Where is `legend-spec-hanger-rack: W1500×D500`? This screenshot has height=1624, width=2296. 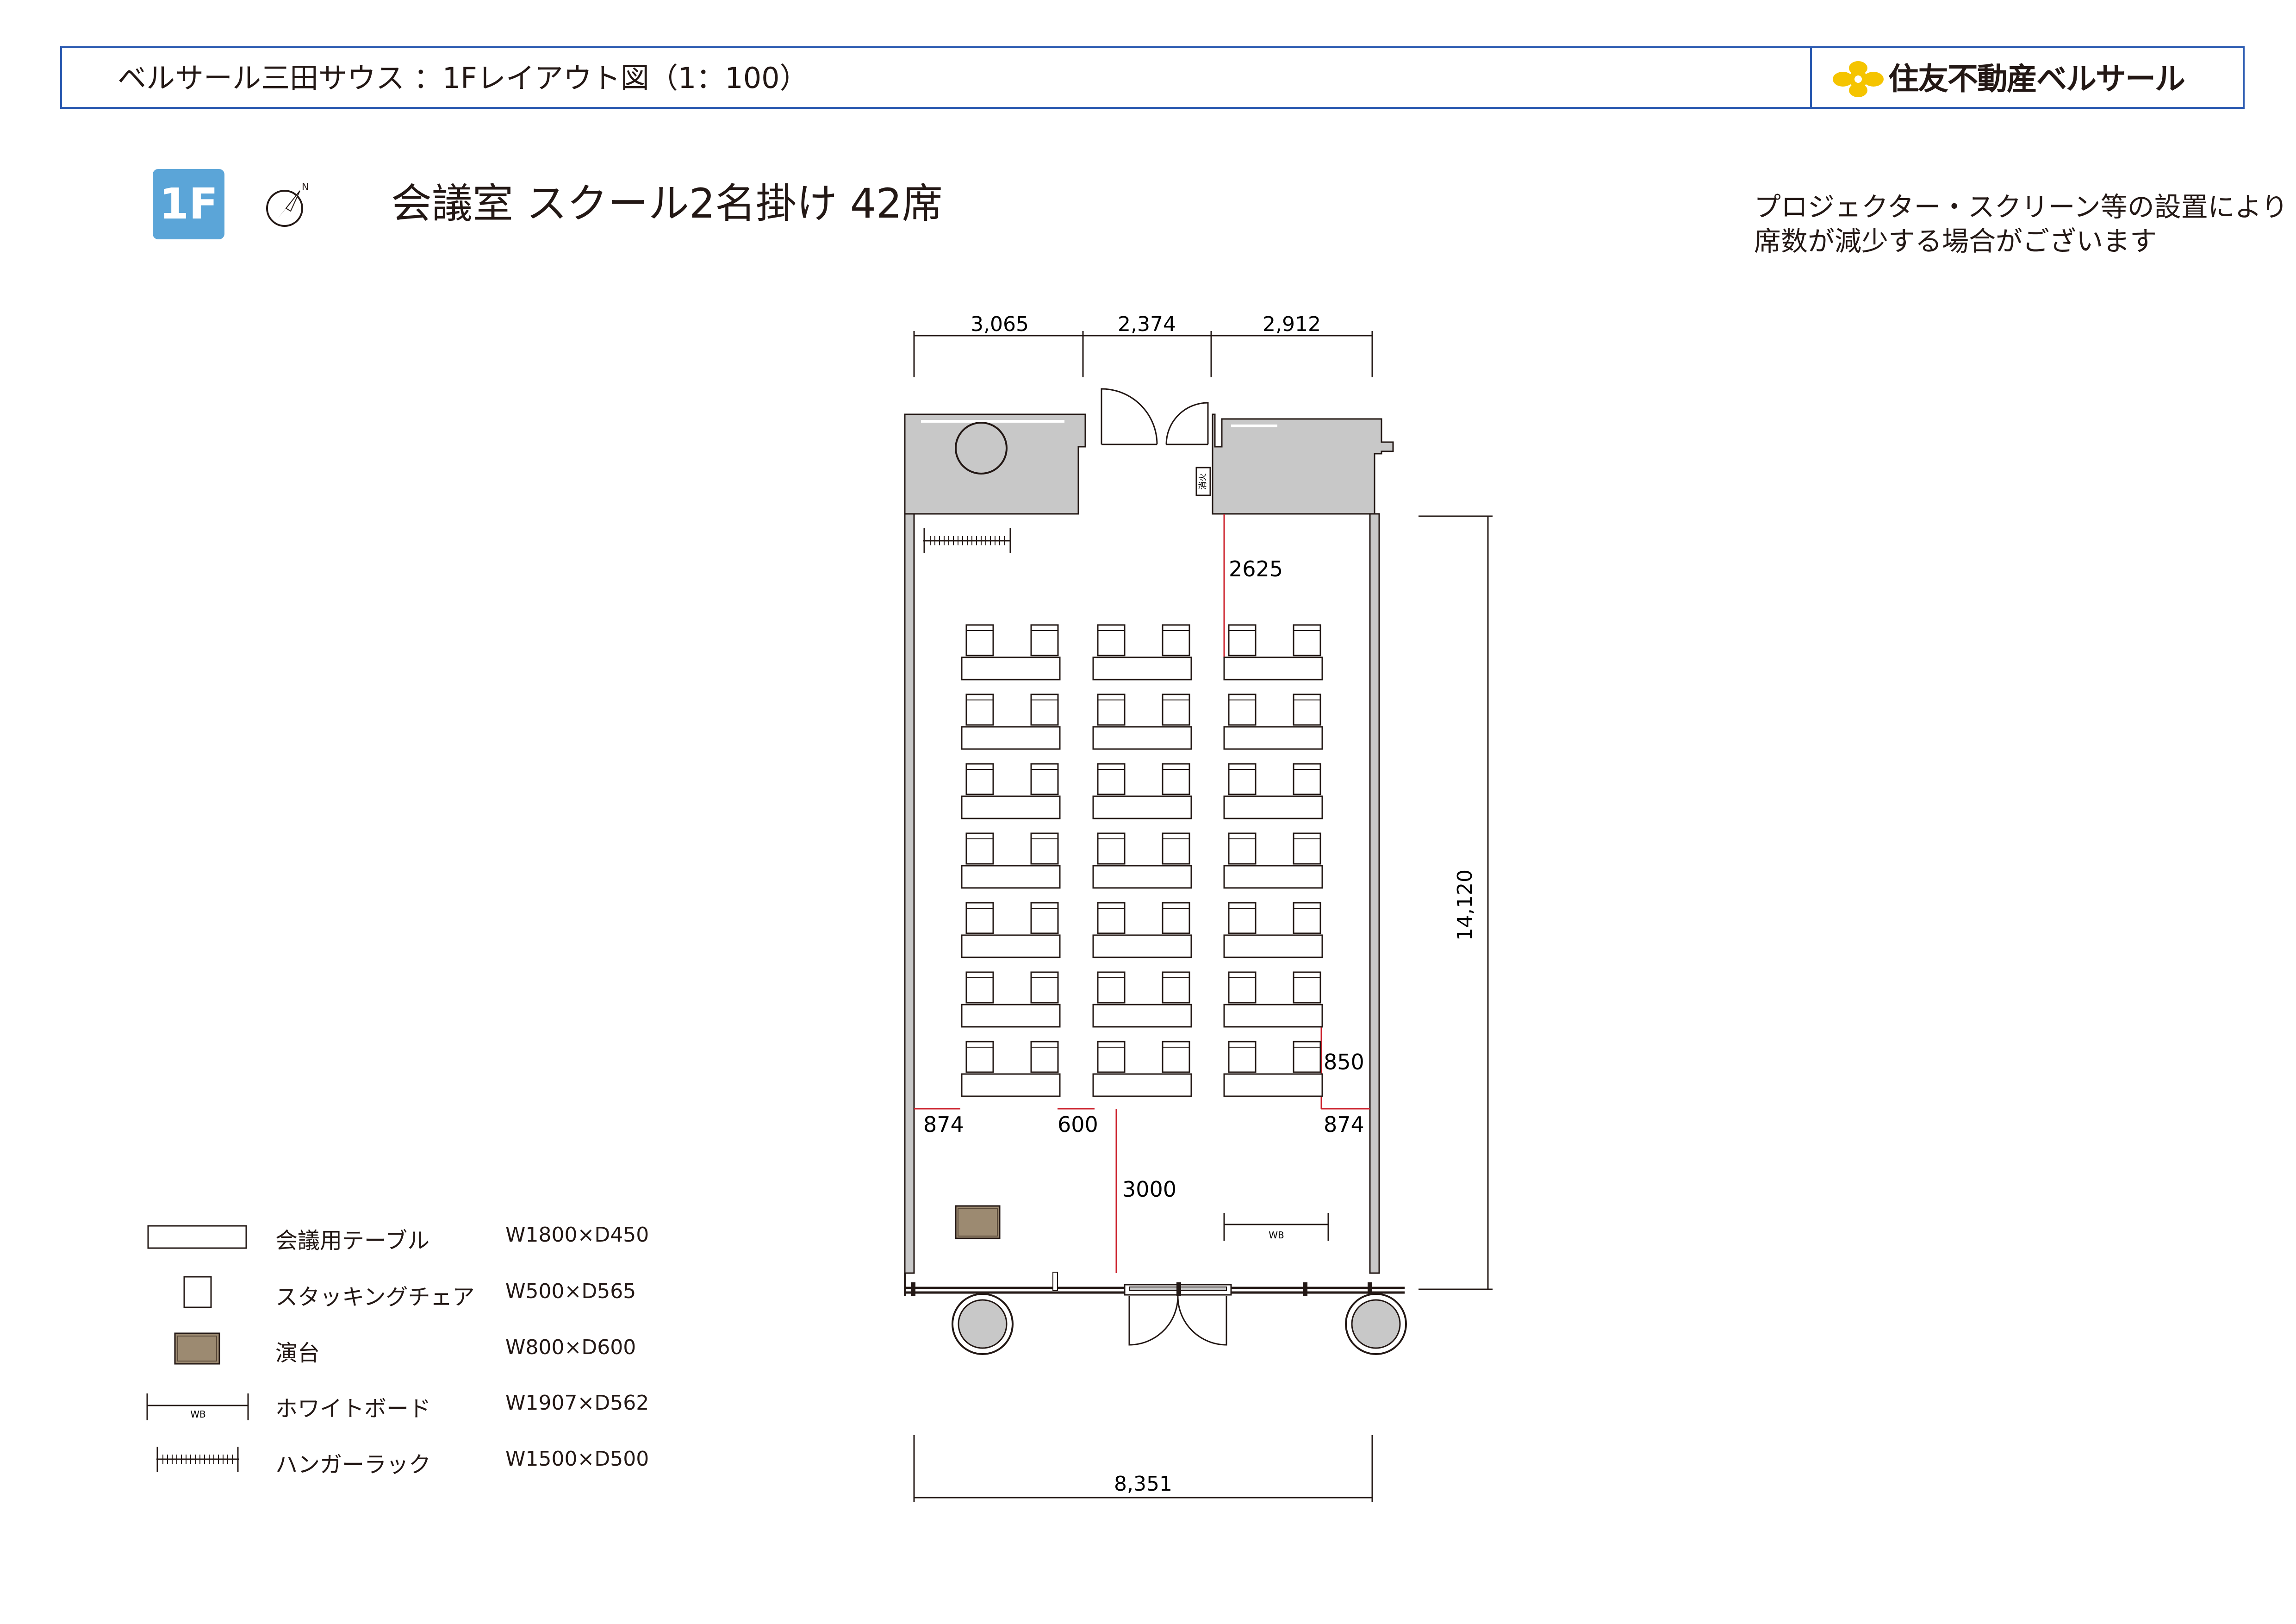
legend-spec-hanger-rack: W1500×D500 is located at coordinates (577, 1459).